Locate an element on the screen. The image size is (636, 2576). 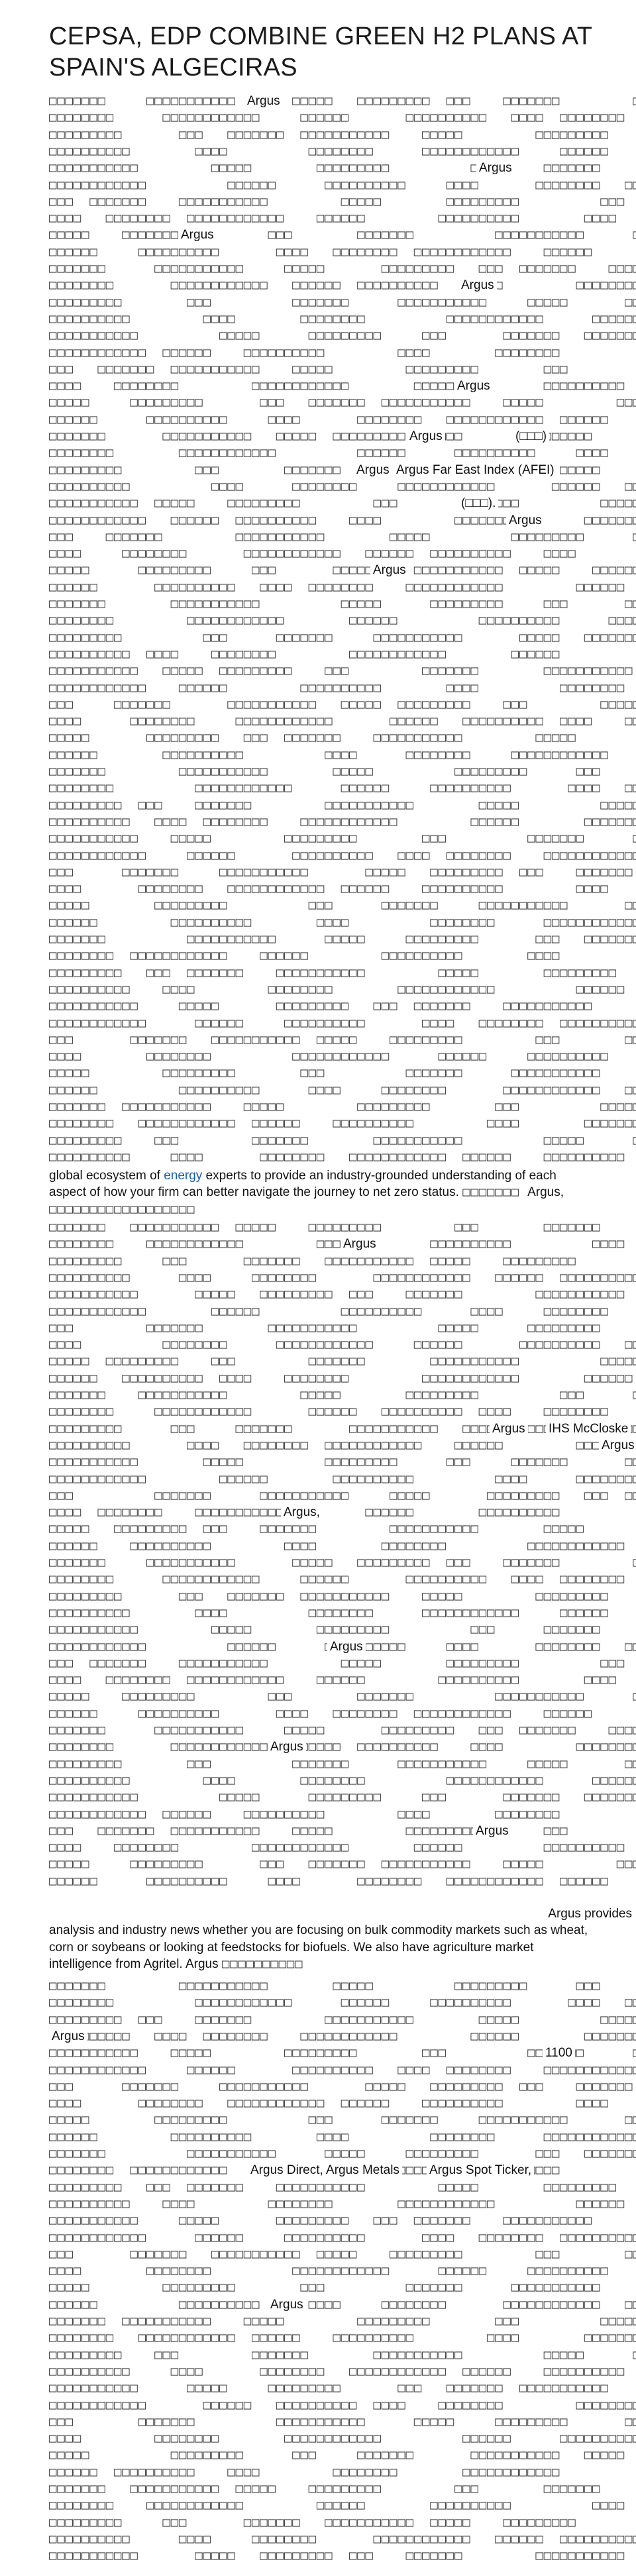
garbled-text: □□□□□□□□□□□□□□□□□□ is located at coordinates (122, 1208).